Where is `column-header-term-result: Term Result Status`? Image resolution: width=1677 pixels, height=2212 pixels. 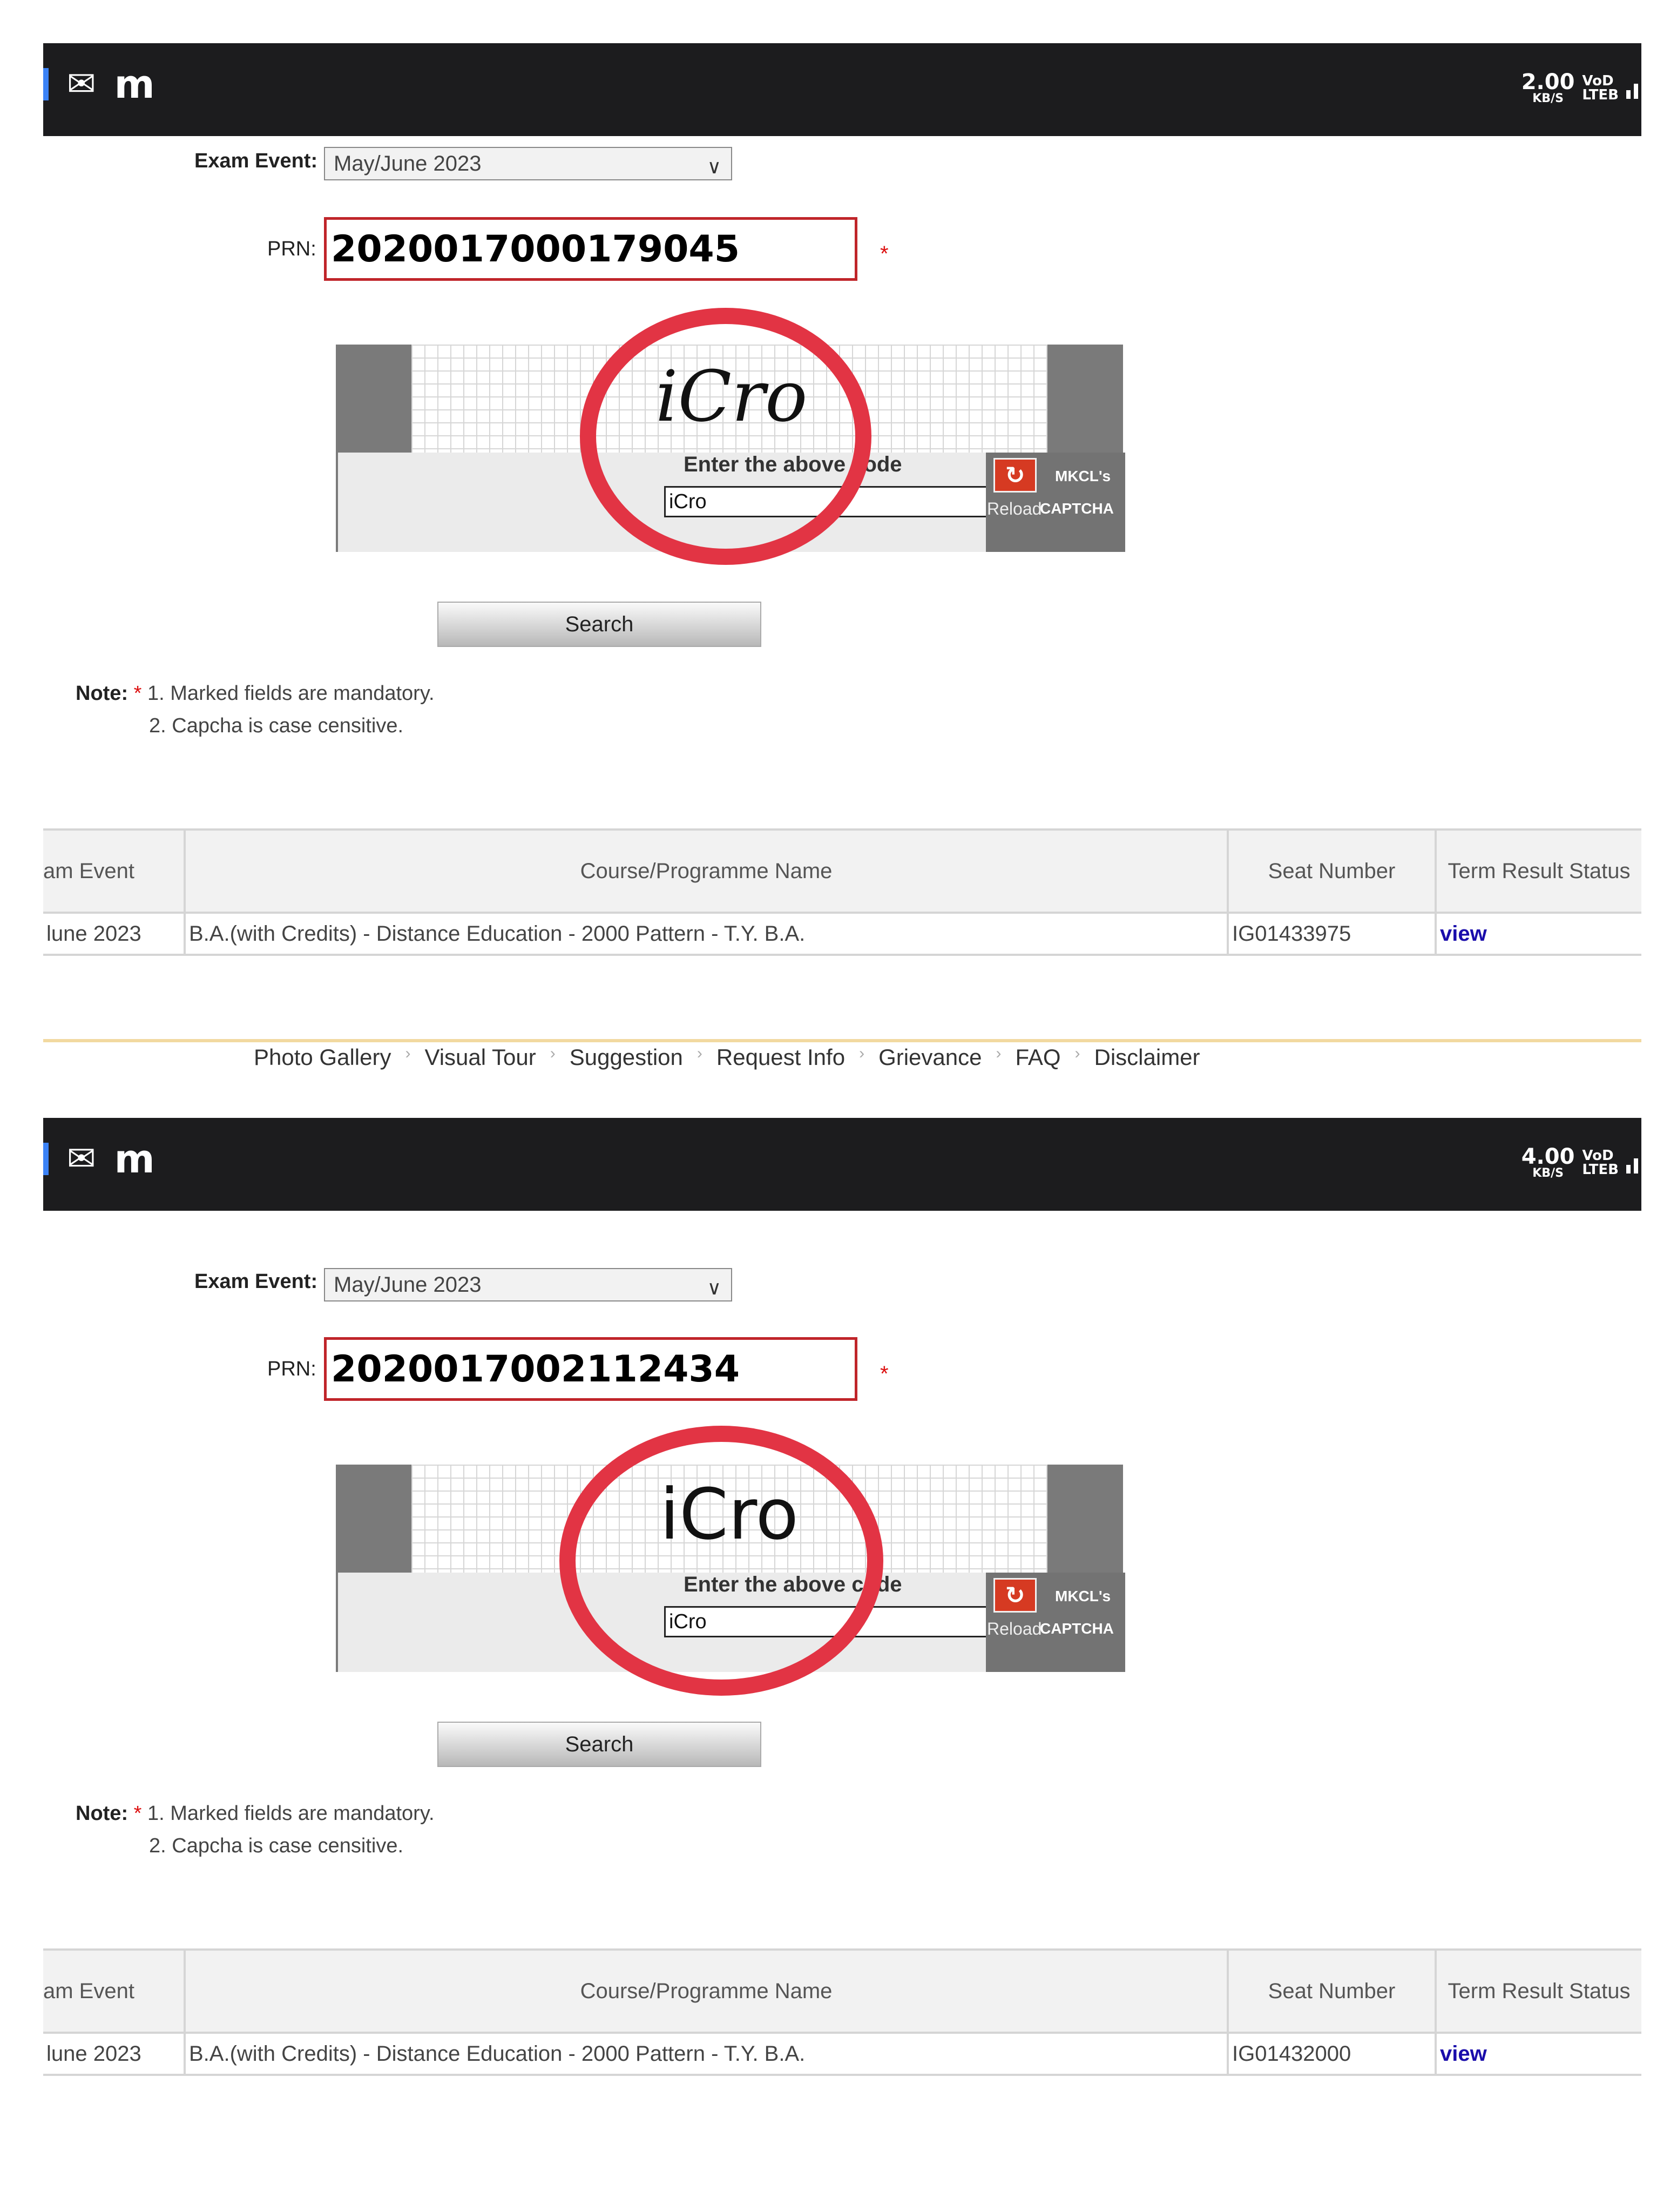 column-header-term-result: Term Result Status is located at coordinates (1538, 1991).